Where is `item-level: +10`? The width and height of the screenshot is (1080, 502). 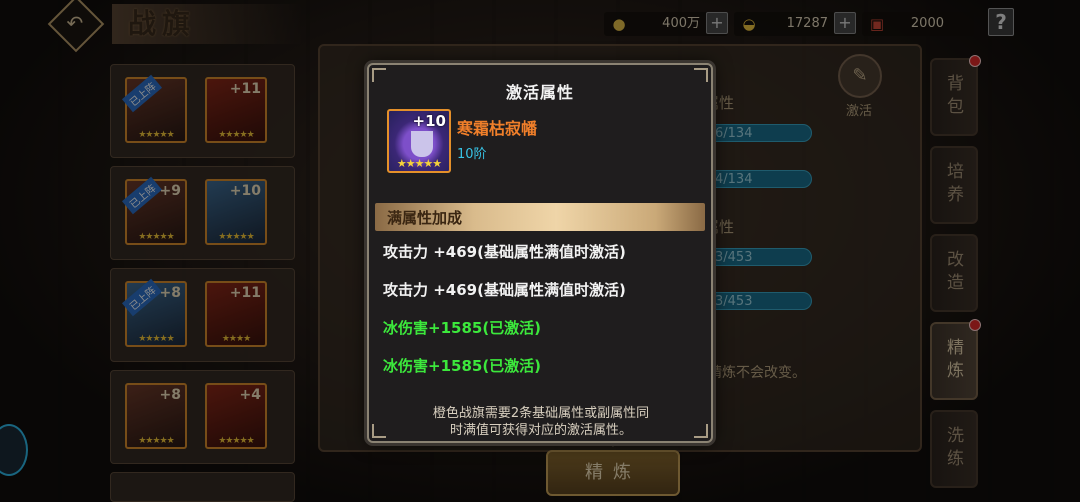
item-level: +10 is located at coordinates (429, 121).